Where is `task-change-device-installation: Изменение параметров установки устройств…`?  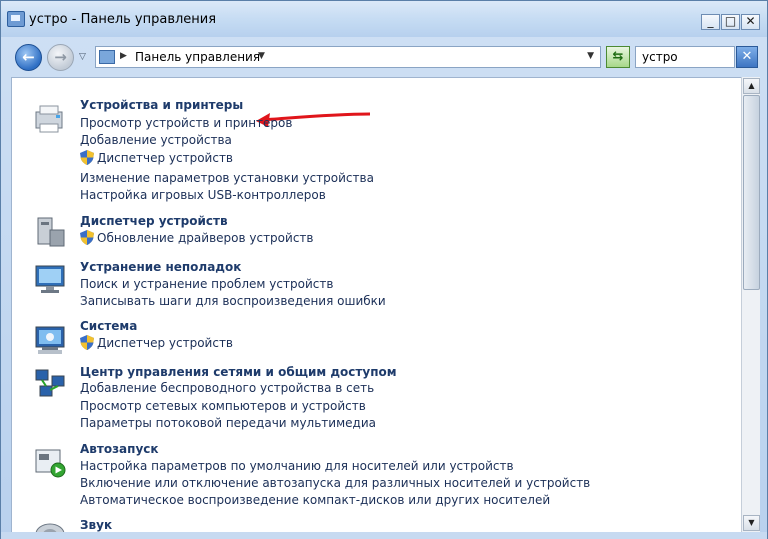
task-change-device-installation: Изменение параметров установки устройств… is located at coordinates (227, 178).